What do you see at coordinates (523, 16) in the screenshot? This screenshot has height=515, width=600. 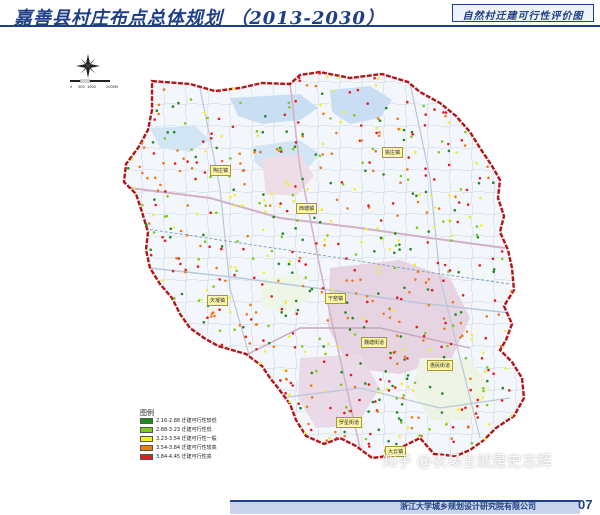 I see `map-subtitle: 自然村迁建可行性评价图` at bounding box center [523, 16].